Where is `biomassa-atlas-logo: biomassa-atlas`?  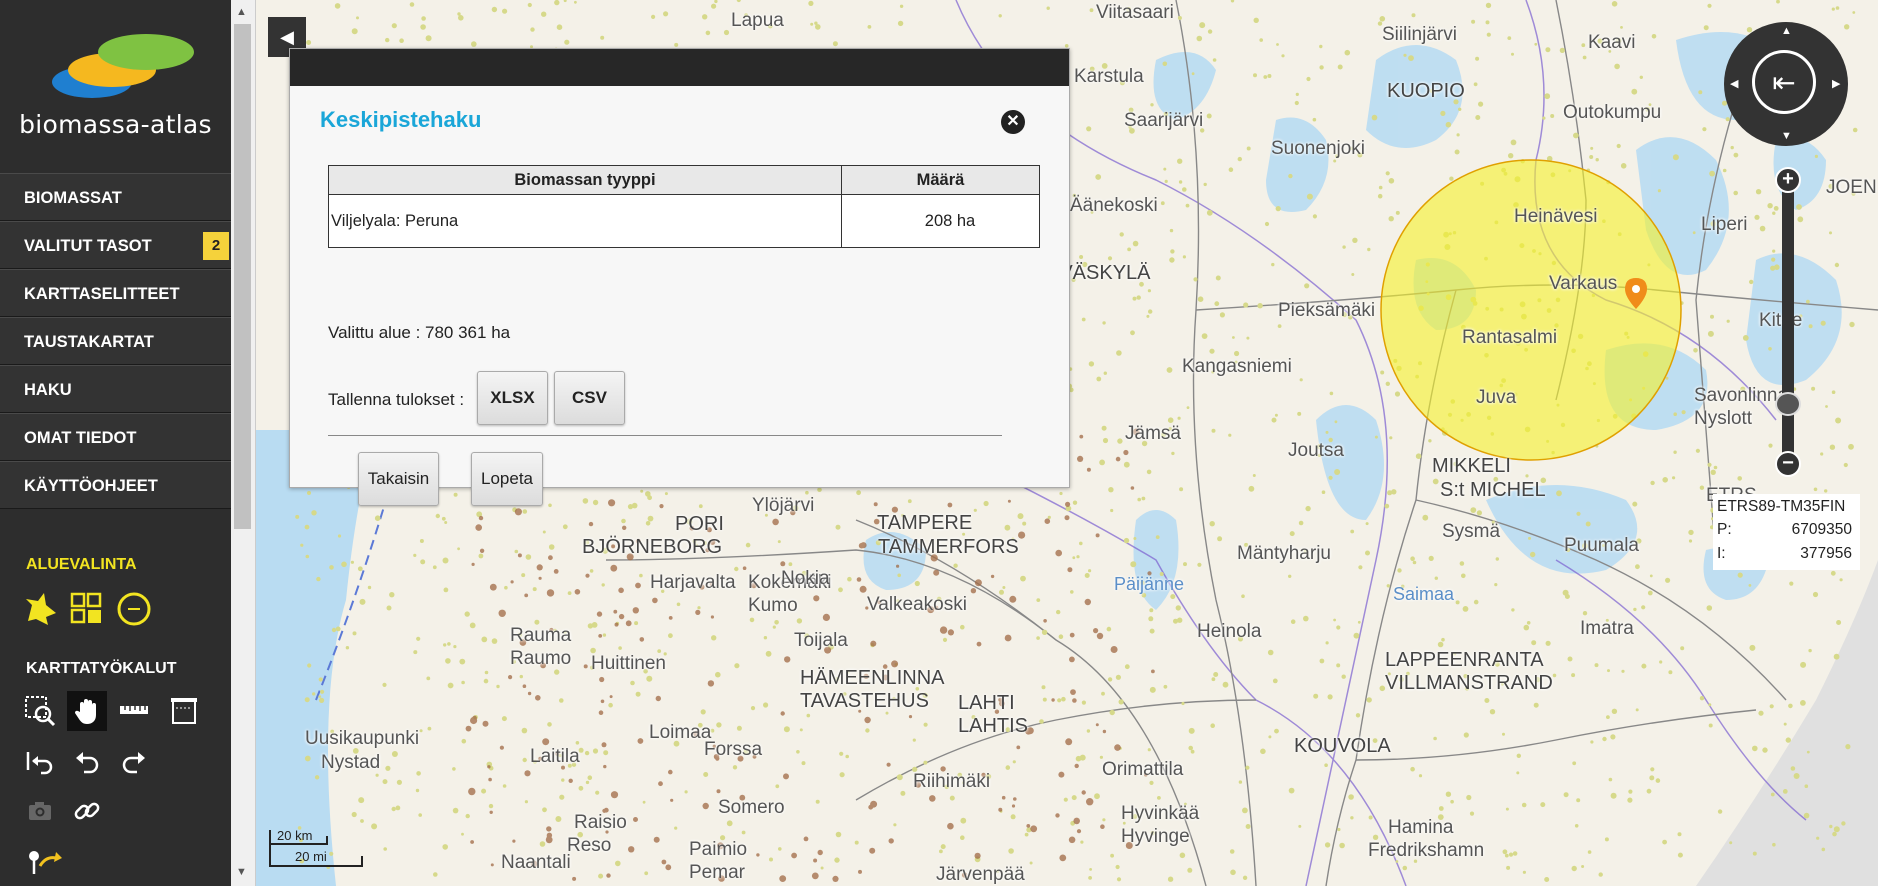 biomassa-atlas-logo: biomassa-atlas is located at coordinates (115, 86).